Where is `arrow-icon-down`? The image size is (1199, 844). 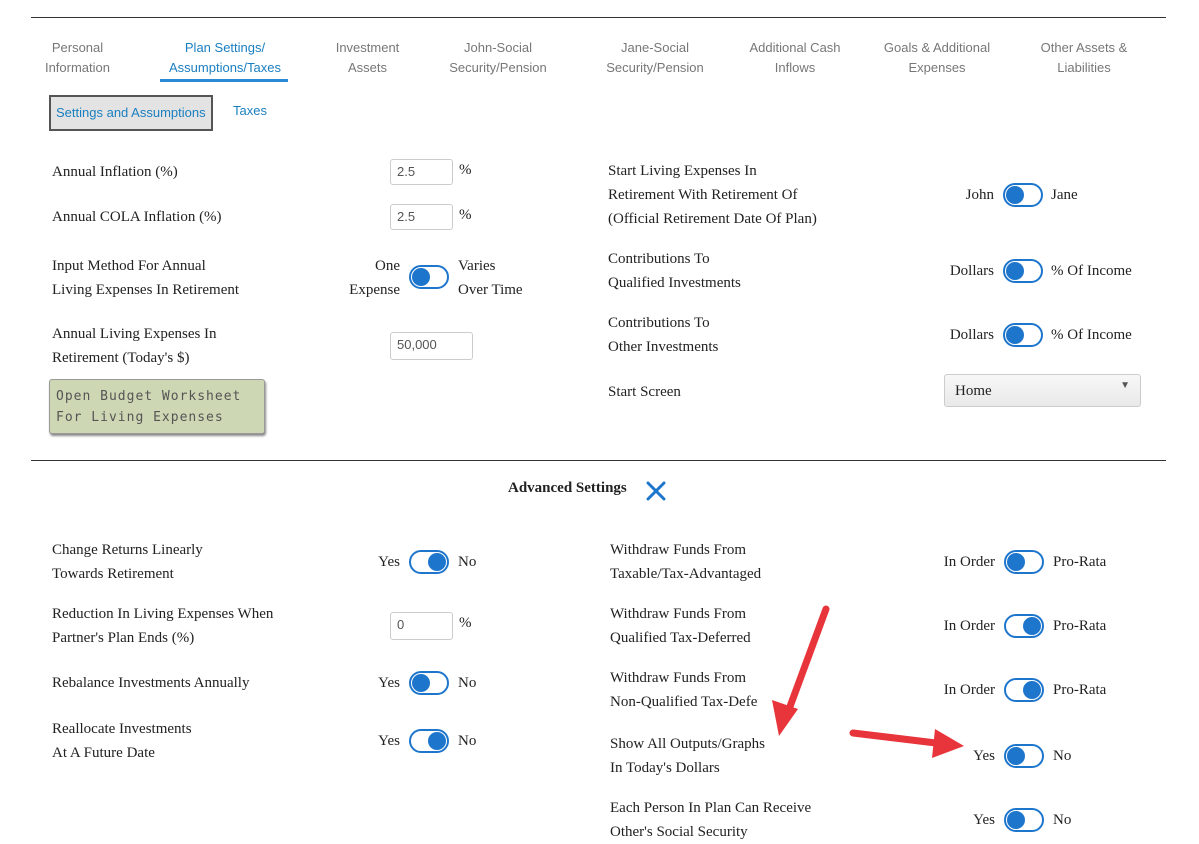 arrow-icon-down is located at coordinates (801, 670).